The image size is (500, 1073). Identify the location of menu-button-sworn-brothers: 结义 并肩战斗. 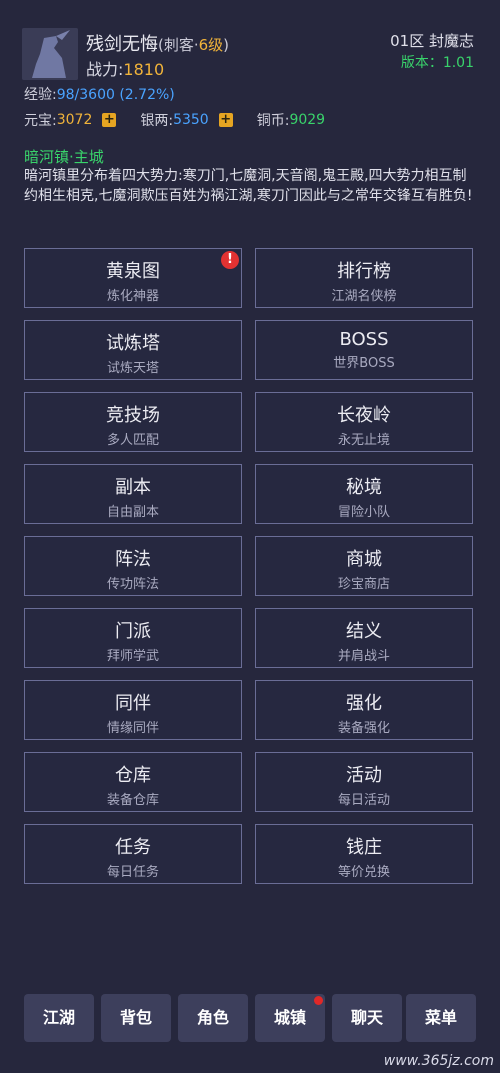
(364, 638).